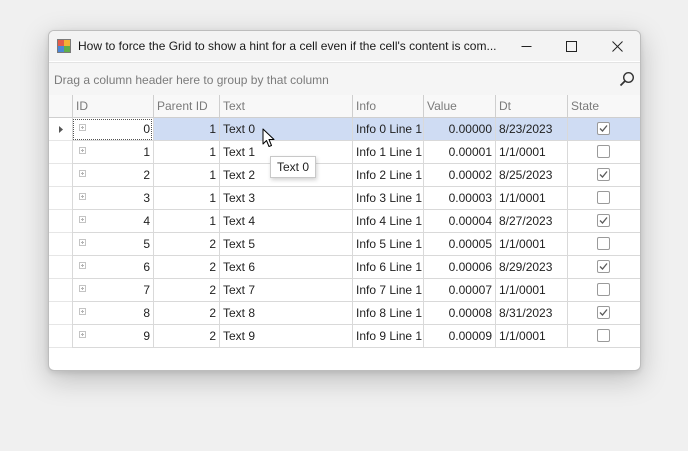 This screenshot has height=451, width=688. Describe the element at coordinates (459, 267) in the screenshot. I see `cell-value: 0.00006` at that location.